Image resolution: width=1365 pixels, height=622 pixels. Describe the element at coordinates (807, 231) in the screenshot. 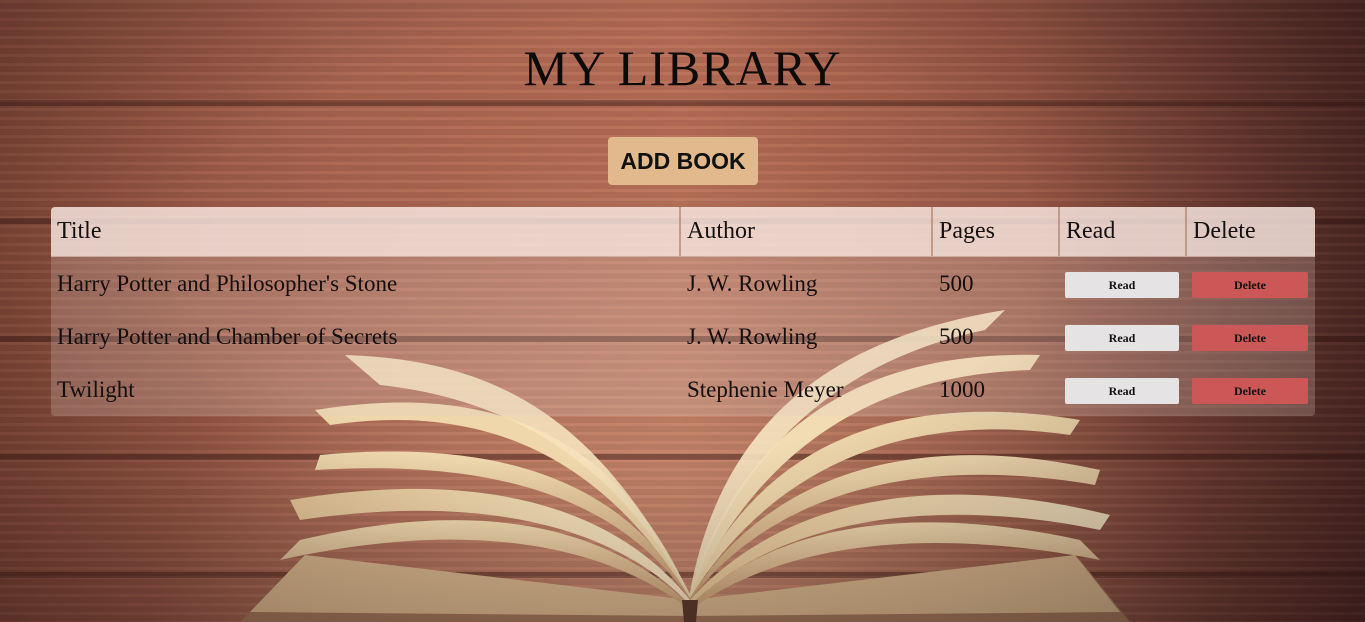

I see `column-header-author: Author` at that location.